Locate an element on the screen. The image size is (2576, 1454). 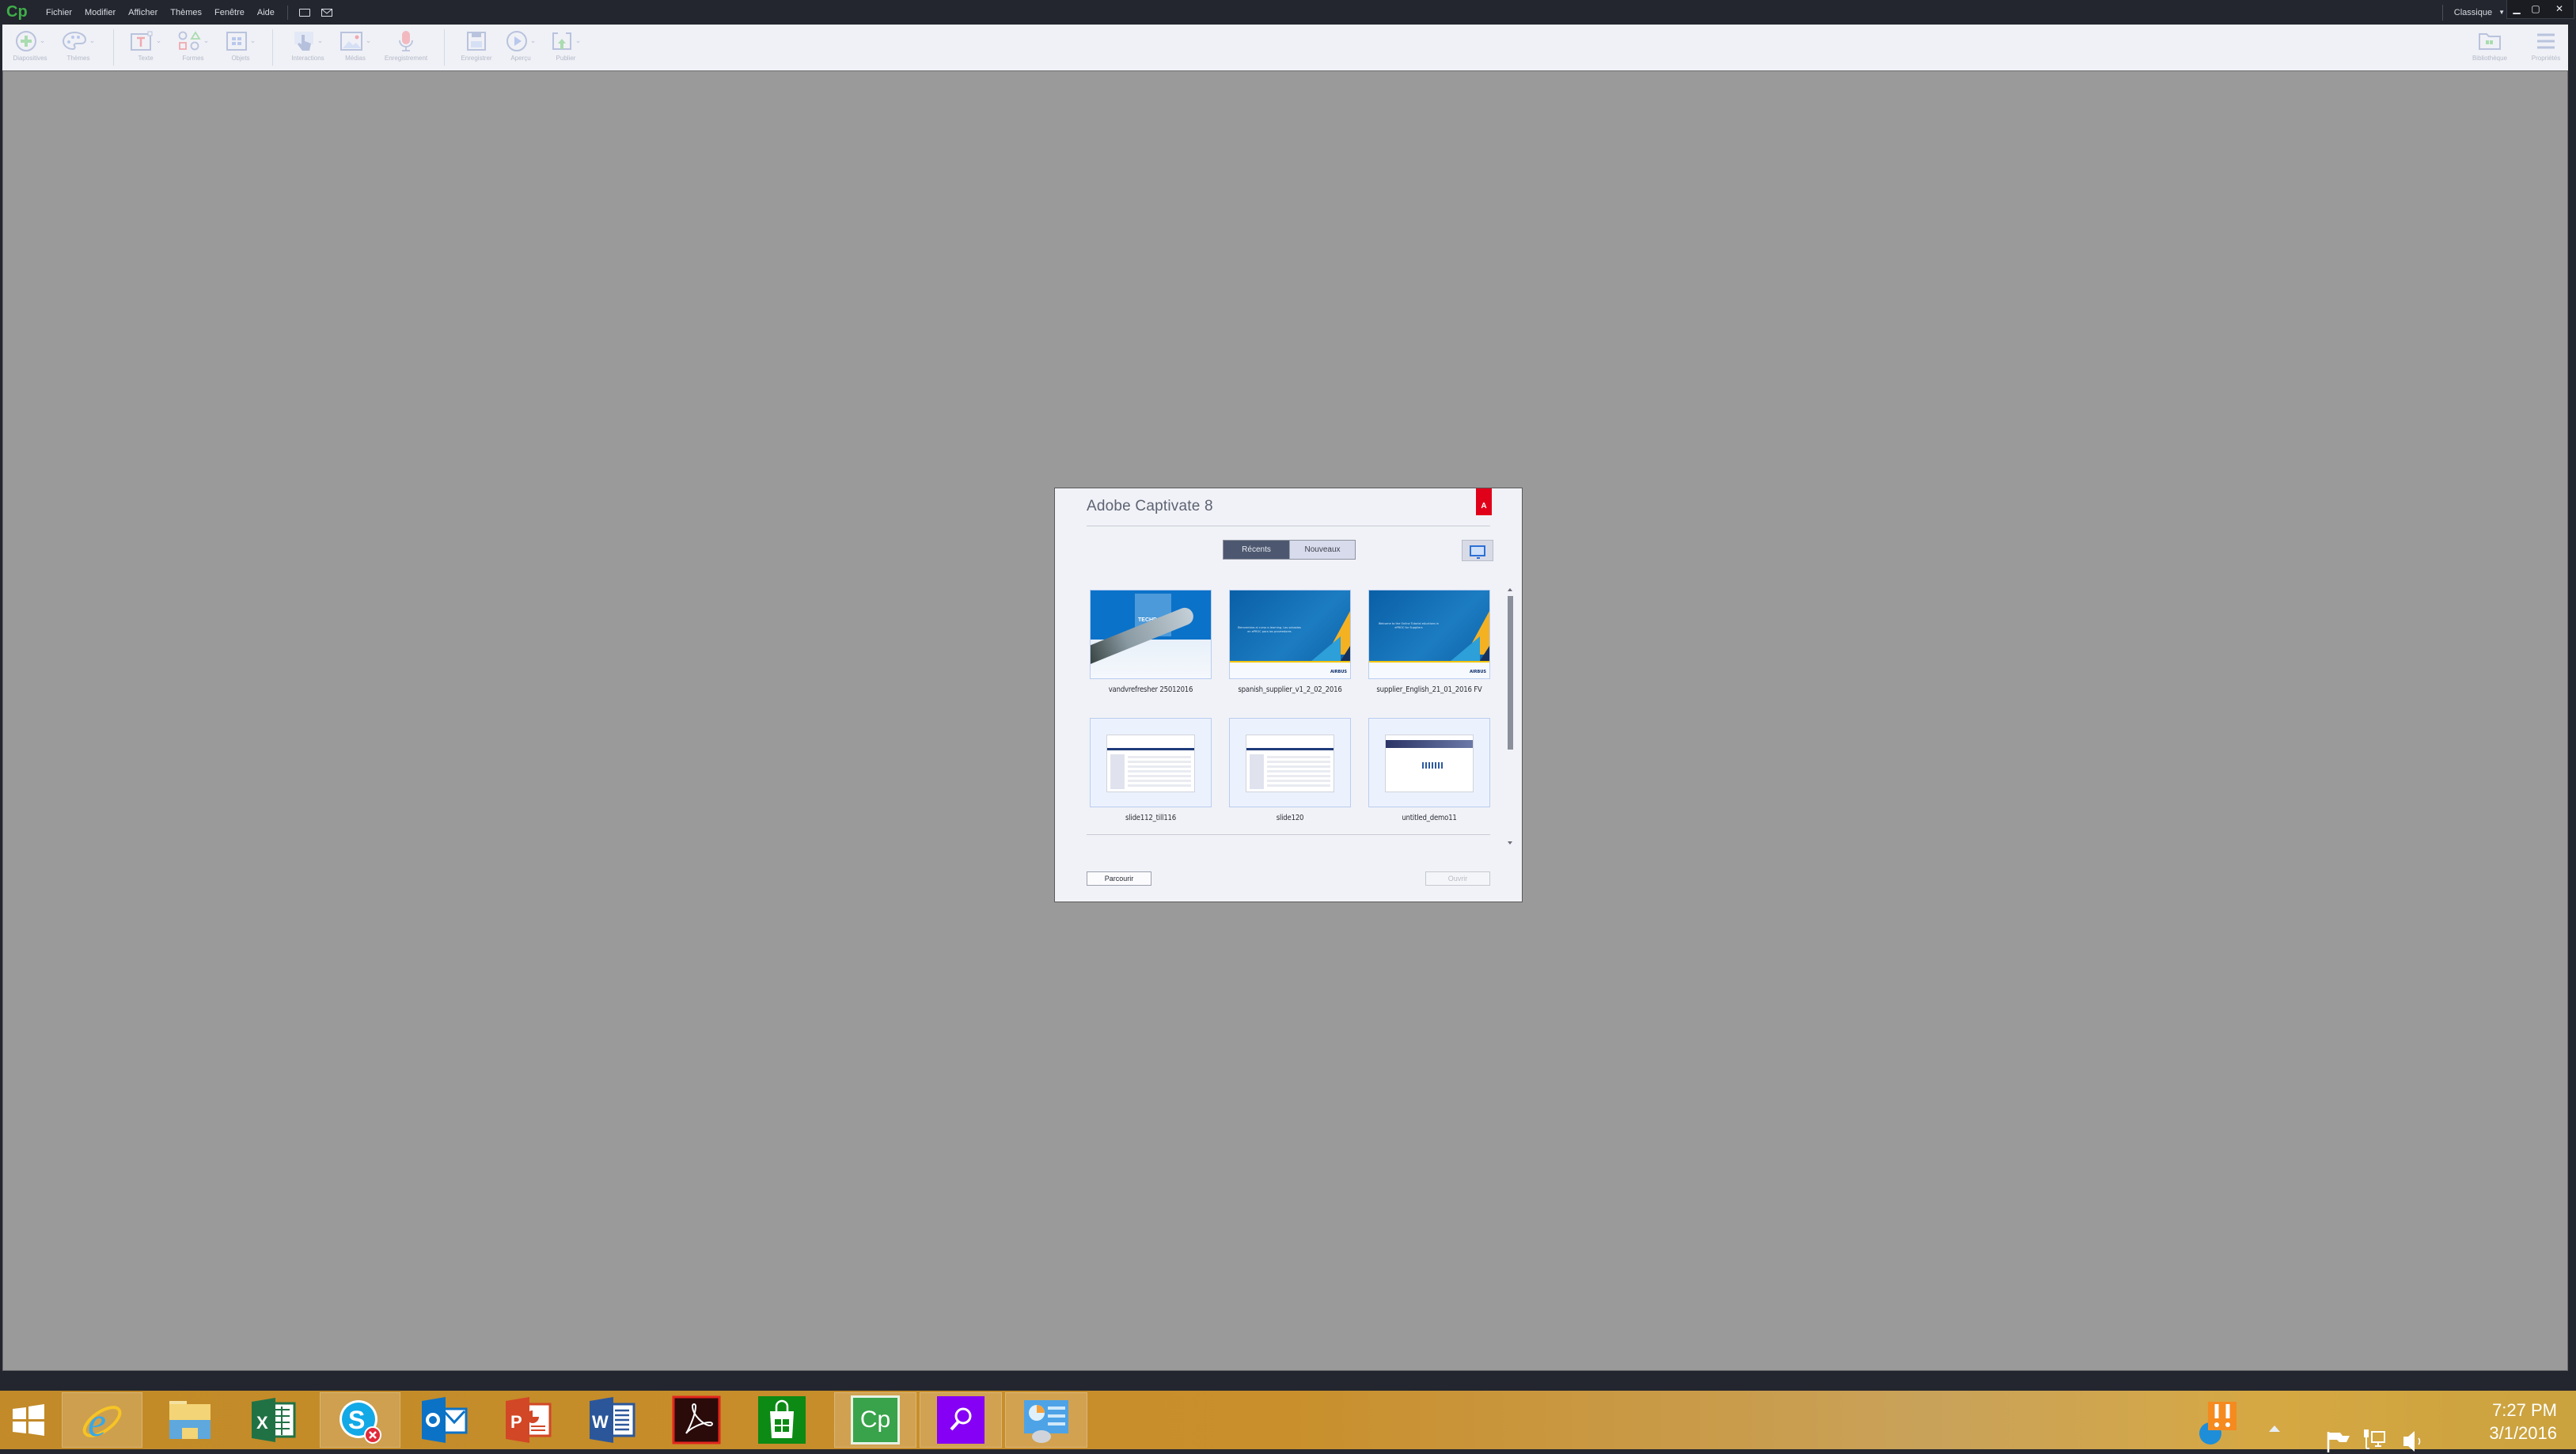
palette-icon is located at coordinates (74, 41).